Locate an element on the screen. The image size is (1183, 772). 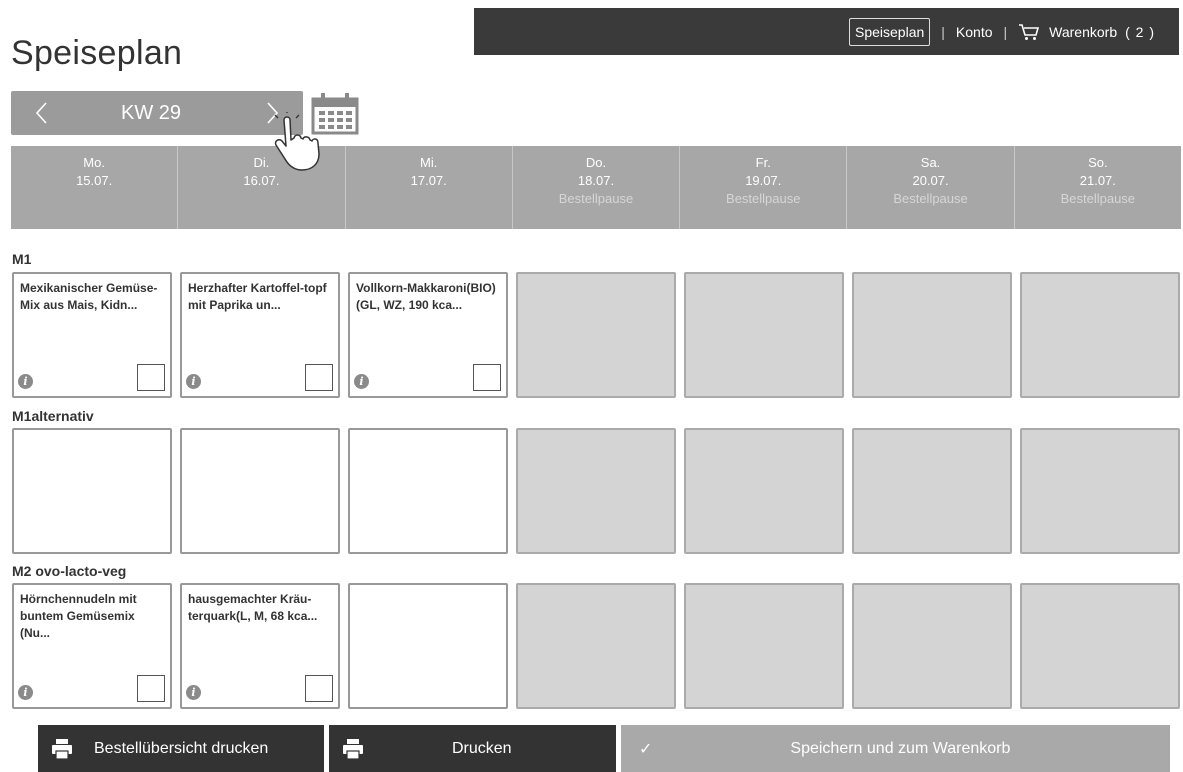
day-date: 16.07. is located at coordinates (261, 180).